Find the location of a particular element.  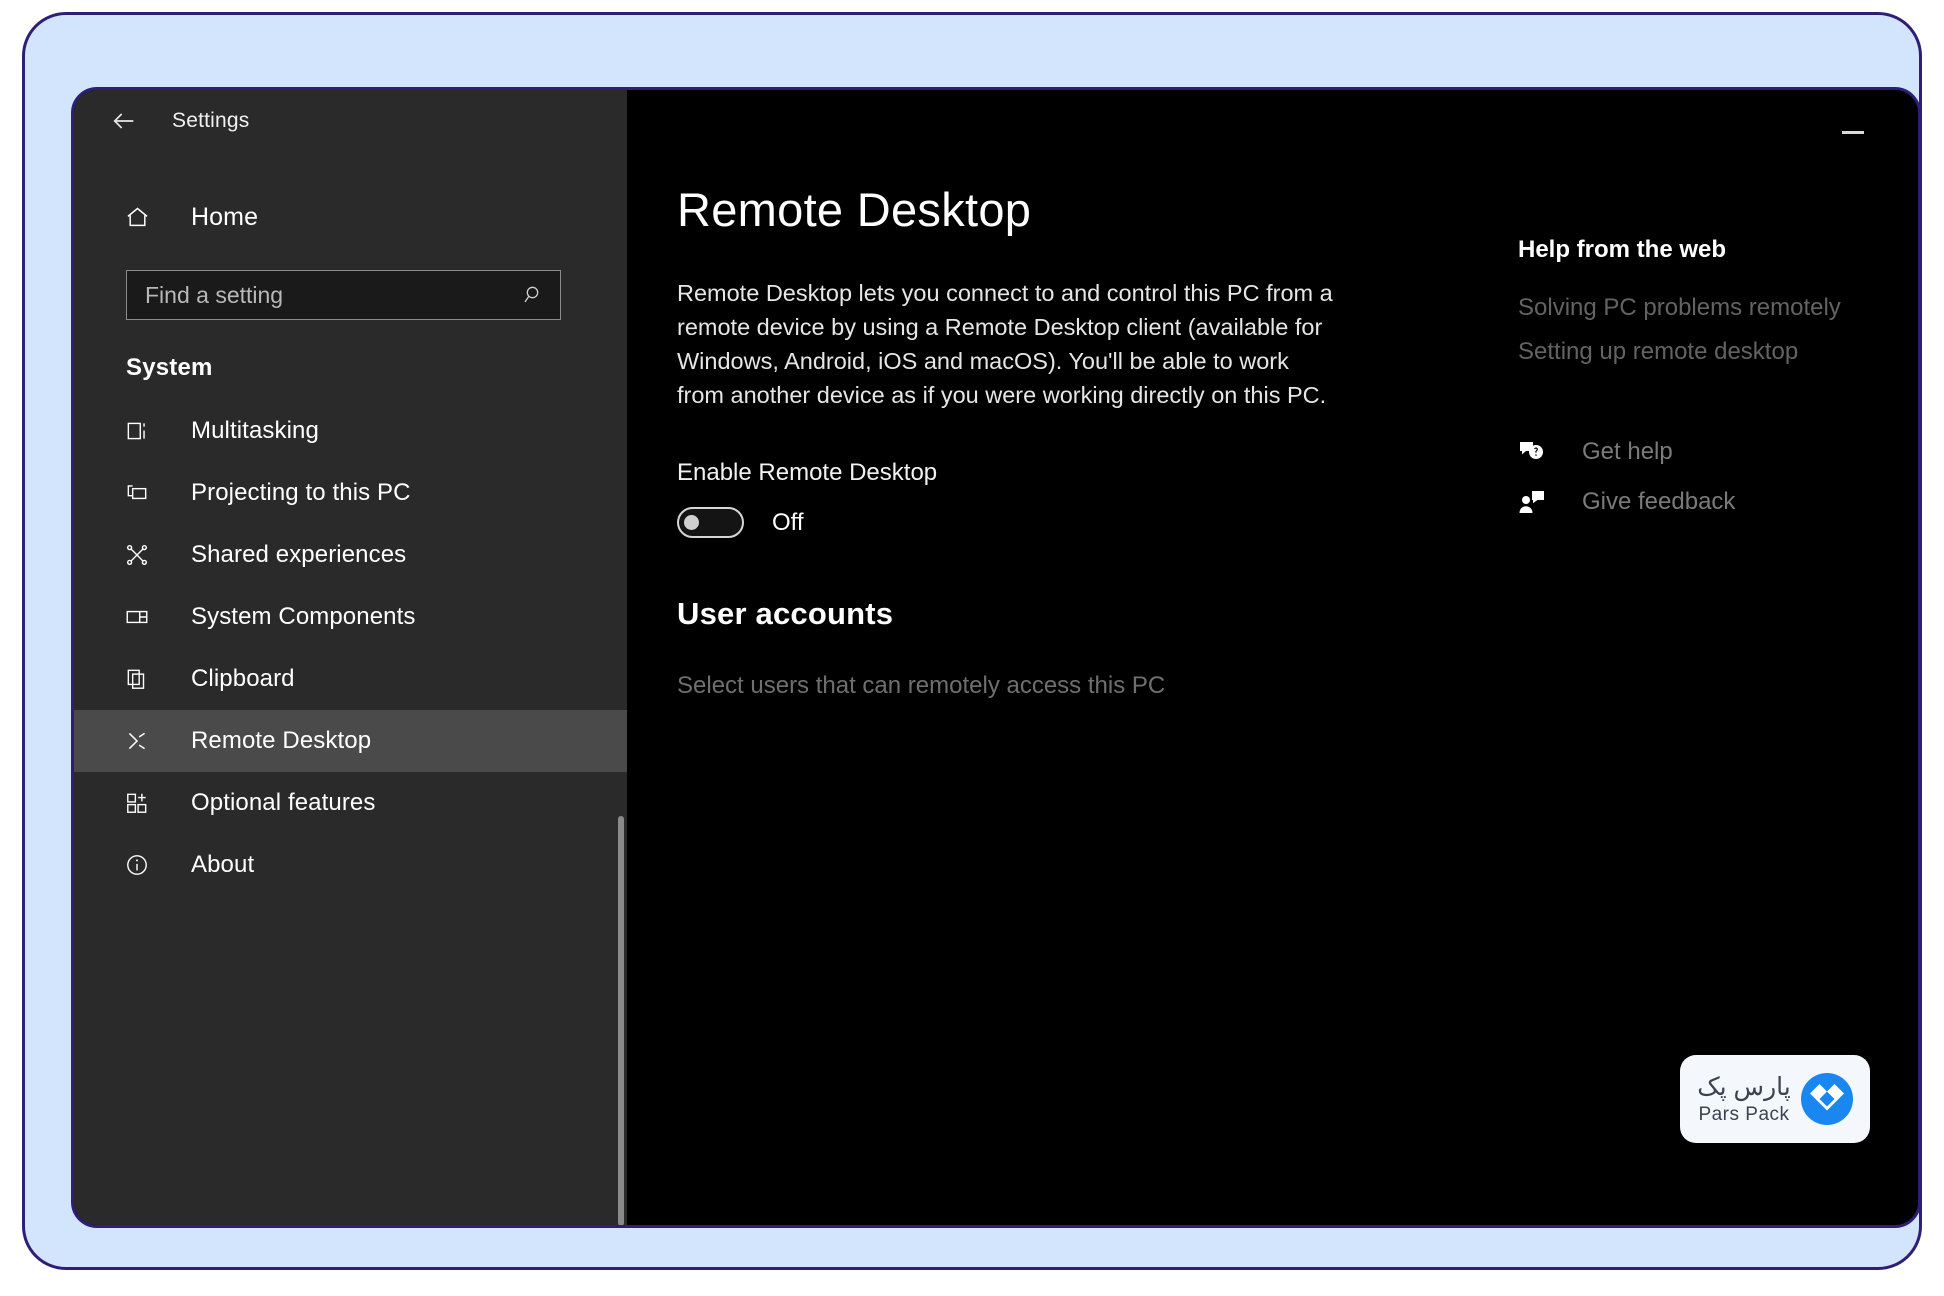

parspack-wordmark: پارس پک Pars Pack is located at coordinates (1744, 1098).